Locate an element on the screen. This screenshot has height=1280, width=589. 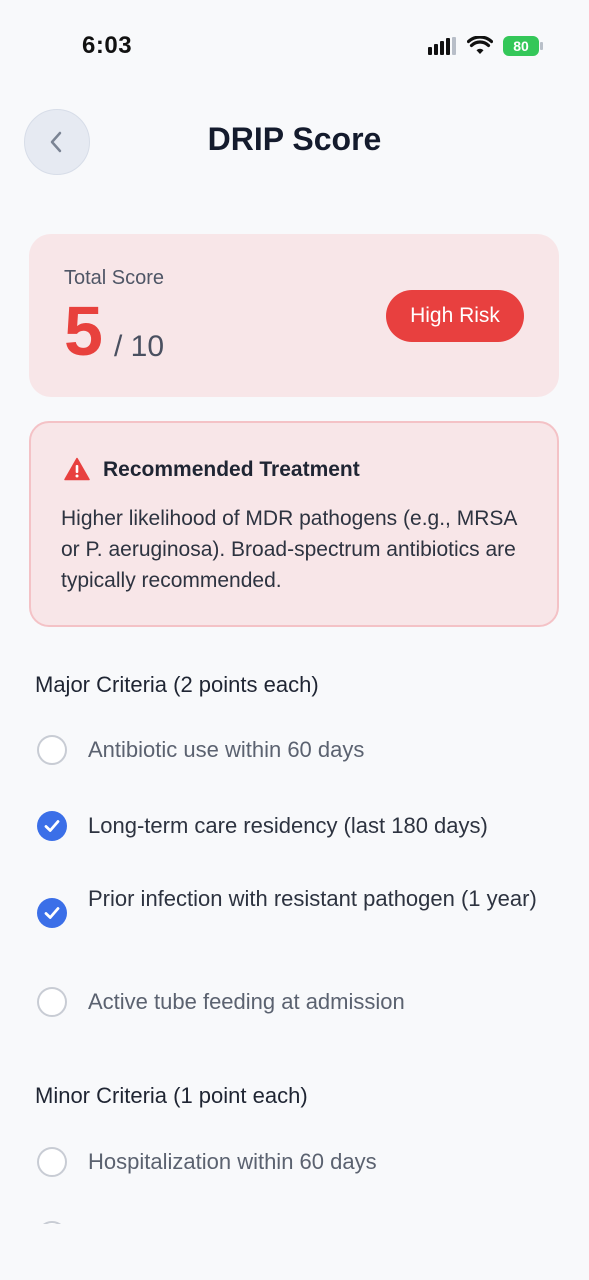
status-time: 6:03 is located at coordinates (107, 45).